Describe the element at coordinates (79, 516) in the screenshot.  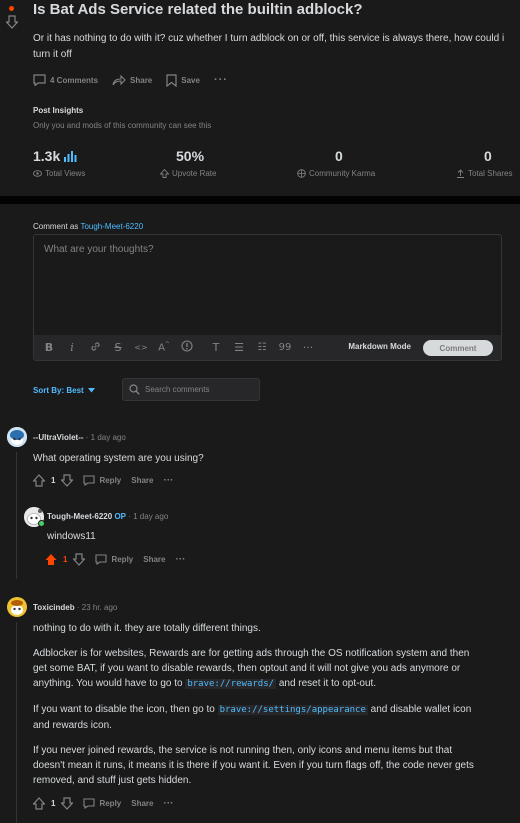
I see `comment-author: Tough-Meet-6220` at that location.